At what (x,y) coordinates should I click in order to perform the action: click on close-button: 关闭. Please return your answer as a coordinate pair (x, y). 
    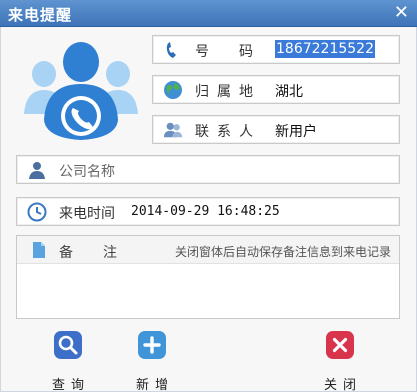
    Looking at the image, I should click on (340, 361).